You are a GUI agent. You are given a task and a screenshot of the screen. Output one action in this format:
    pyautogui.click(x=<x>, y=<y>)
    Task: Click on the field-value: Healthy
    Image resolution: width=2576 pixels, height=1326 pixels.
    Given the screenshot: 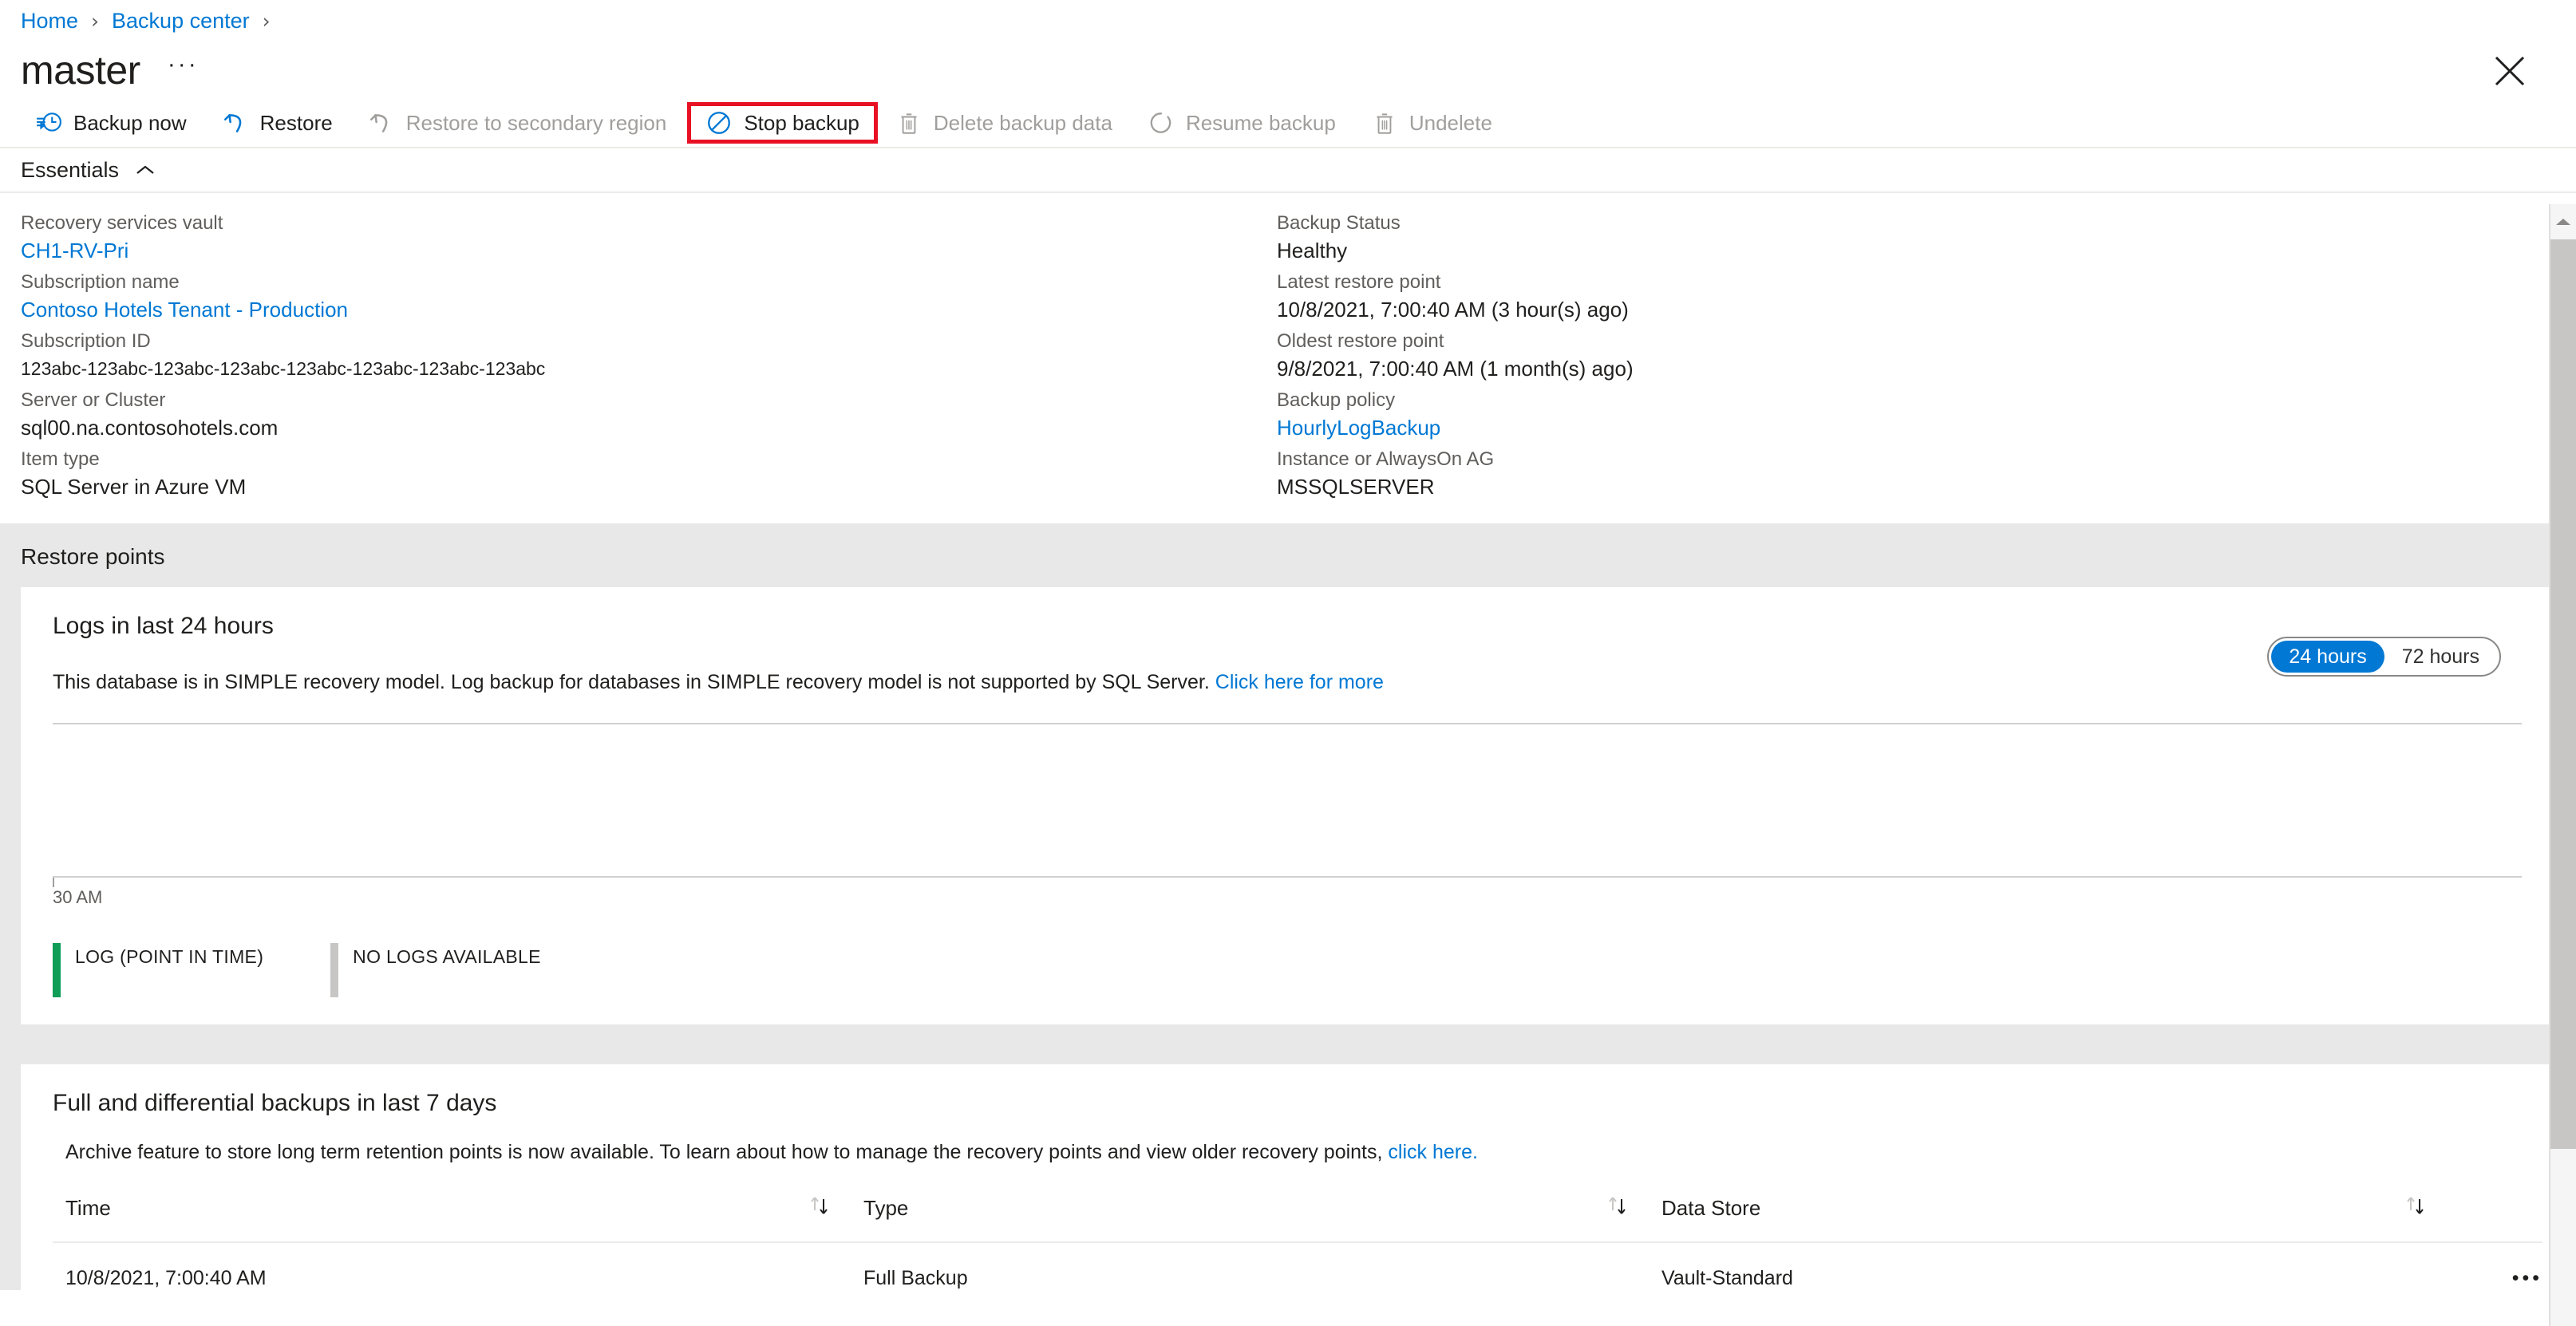 What is the action you would take?
    pyautogui.click(x=1312, y=250)
    